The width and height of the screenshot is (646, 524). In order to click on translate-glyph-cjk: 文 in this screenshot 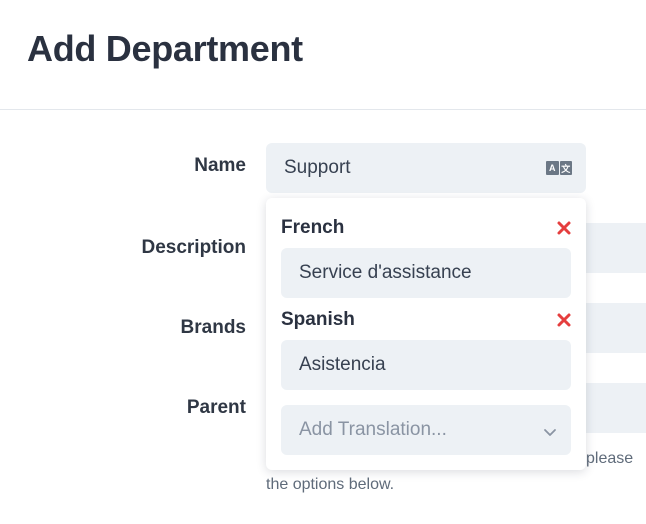, I will do `click(565, 168)`.